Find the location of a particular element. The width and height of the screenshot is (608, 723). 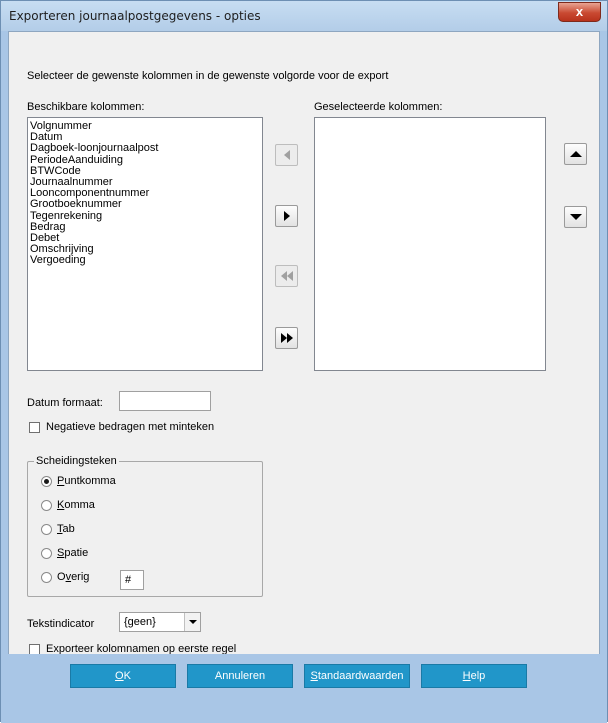

separator-option-label: Tab is located at coordinates (66, 529).